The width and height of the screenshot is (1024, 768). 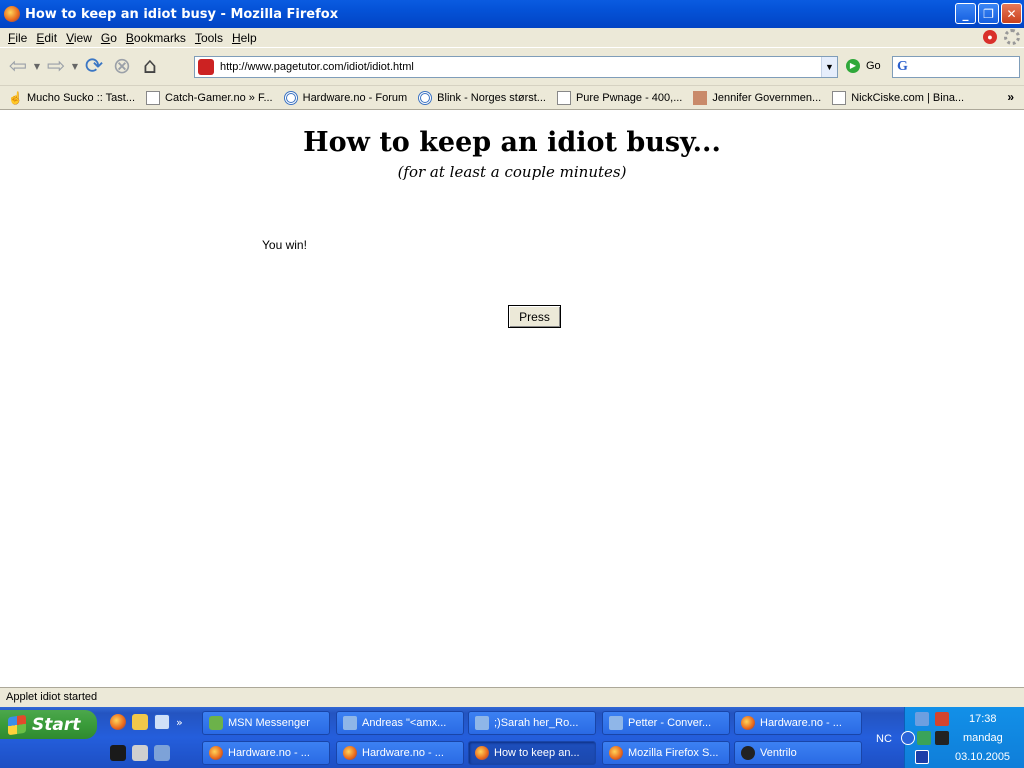 What do you see at coordinates (179, 722) in the screenshot?
I see `quicklaunch-overflow-icon: »` at bounding box center [179, 722].